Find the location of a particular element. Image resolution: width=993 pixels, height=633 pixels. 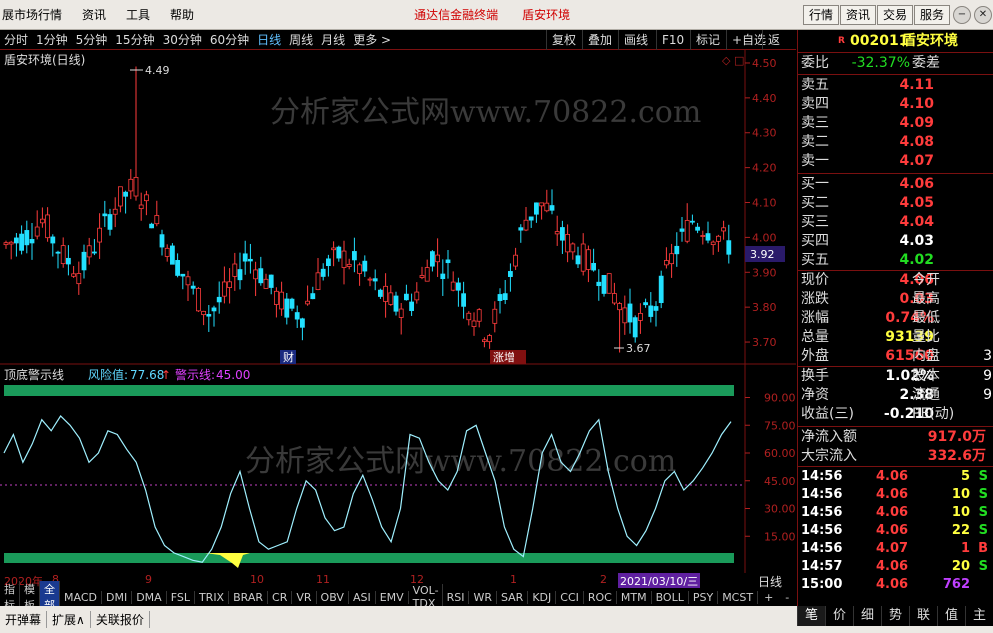

indicator-tab: ROC is located at coordinates (600, 597).